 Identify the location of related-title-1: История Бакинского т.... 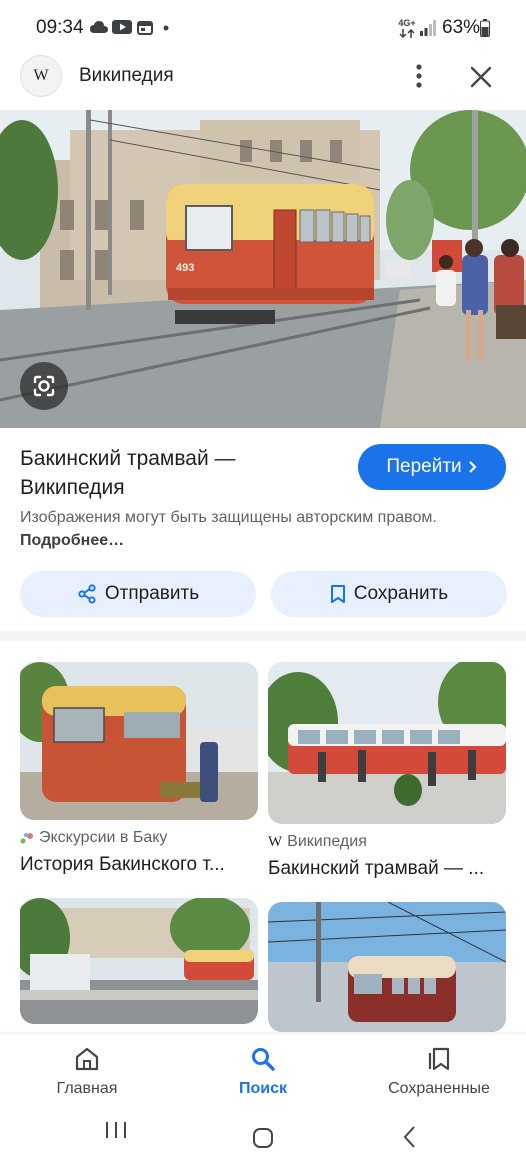
(122, 865).